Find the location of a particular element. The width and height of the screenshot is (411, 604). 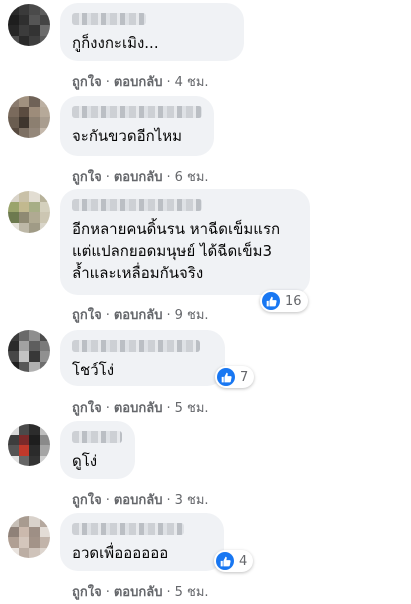

timestamp: 9 ชม. is located at coordinates (192, 315).